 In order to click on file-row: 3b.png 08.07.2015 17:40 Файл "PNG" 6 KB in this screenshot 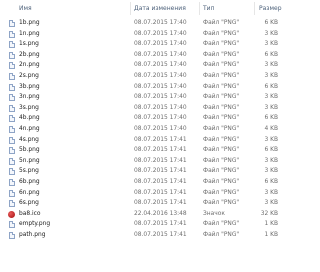, I will do `click(150, 87)`.